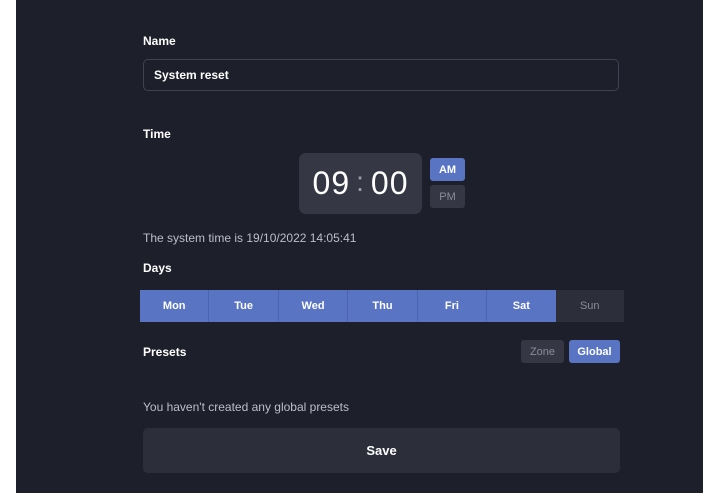 Image resolution: width=703 pixels, height=497 pixels. I want to click on name-field: System reset, so click(381, 75).